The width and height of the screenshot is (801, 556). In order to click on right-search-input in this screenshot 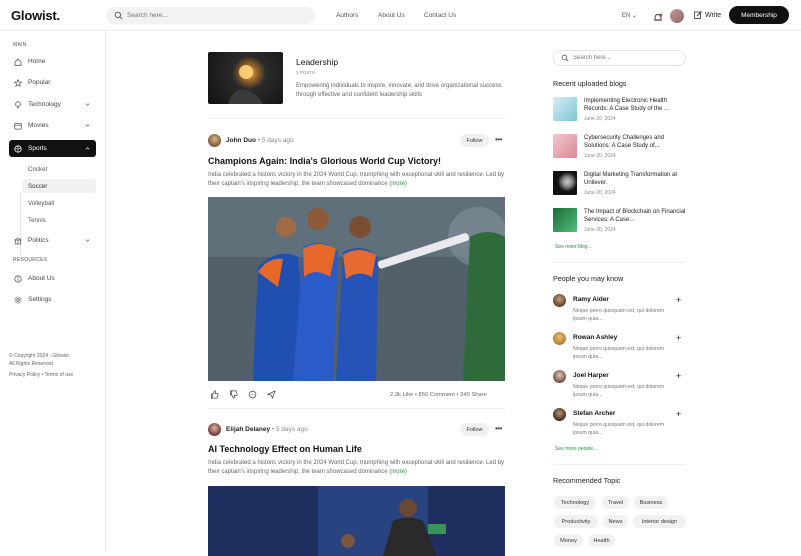, I will do `click(623, 58)`.